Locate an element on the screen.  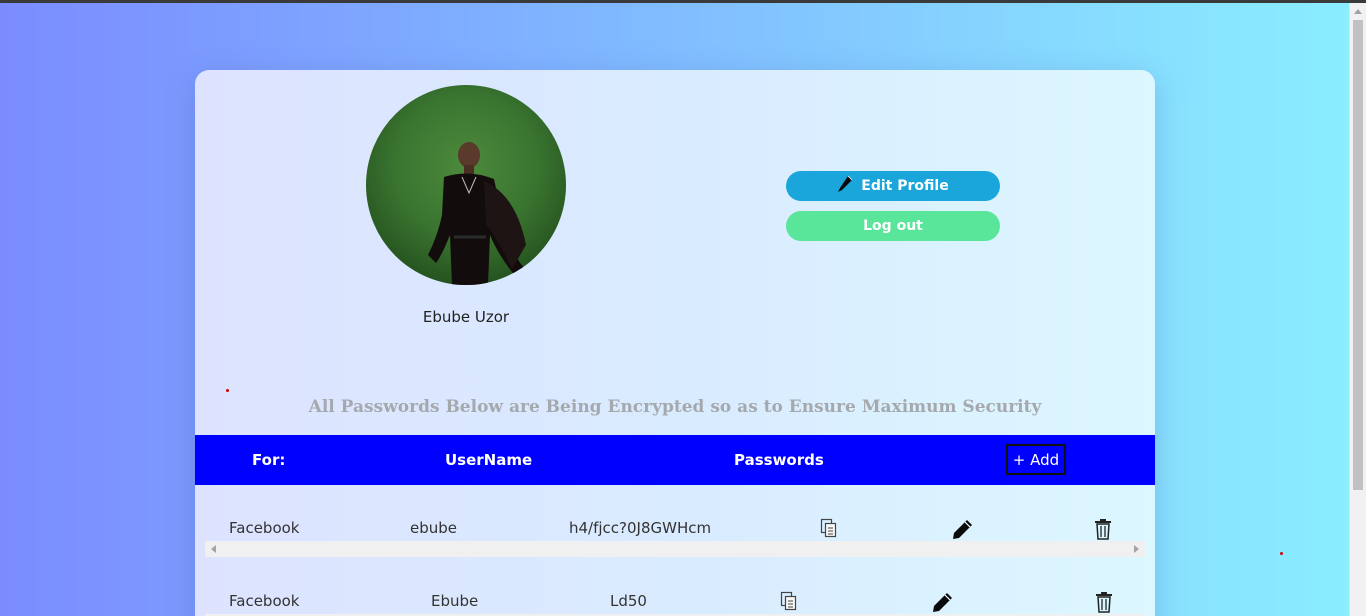
profile-username: Ebube Uzor is located at coordinates (466, 317).